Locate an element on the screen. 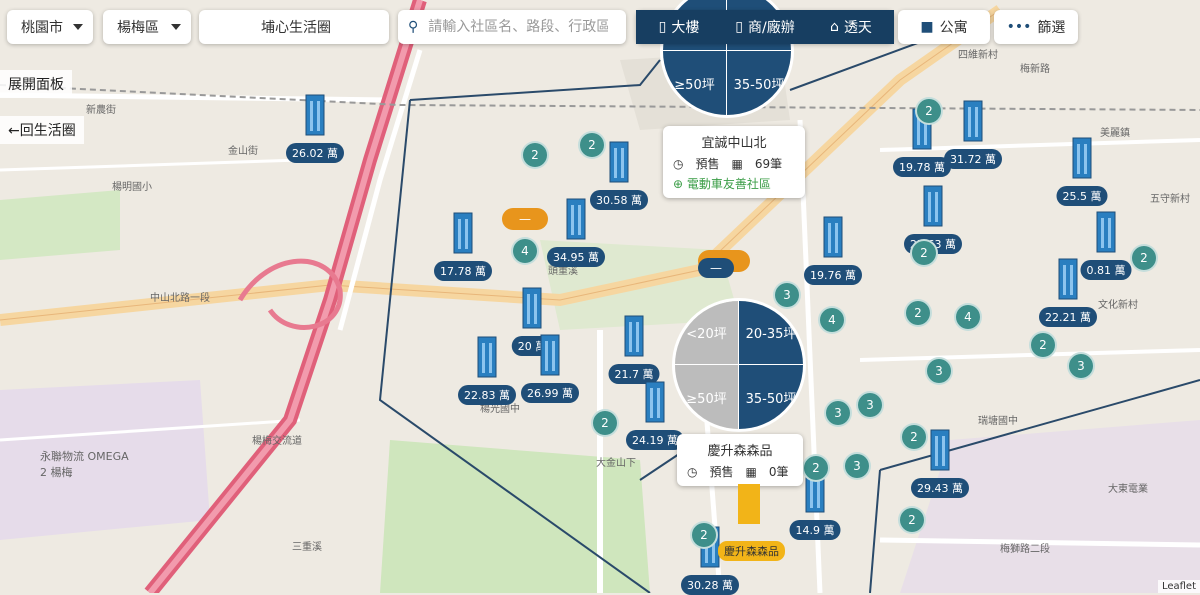 This screenshot has width=1200, height=595. price-pill: 0.81 萬 is located at coordinates (1106, 270).